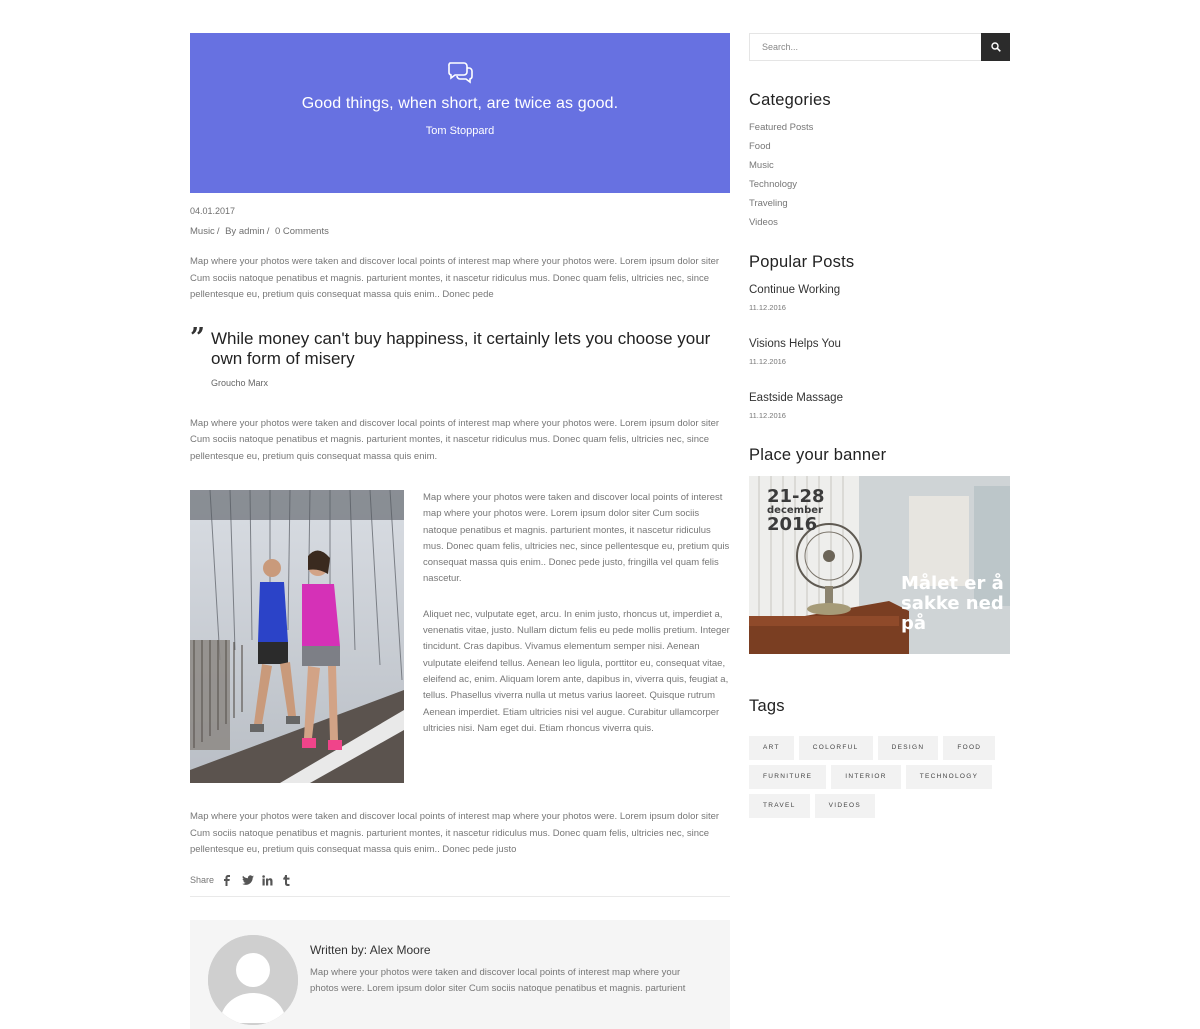  Describe the element at coordinates (879, 146) in the screenshot. I see `category-item: Food` at that location.